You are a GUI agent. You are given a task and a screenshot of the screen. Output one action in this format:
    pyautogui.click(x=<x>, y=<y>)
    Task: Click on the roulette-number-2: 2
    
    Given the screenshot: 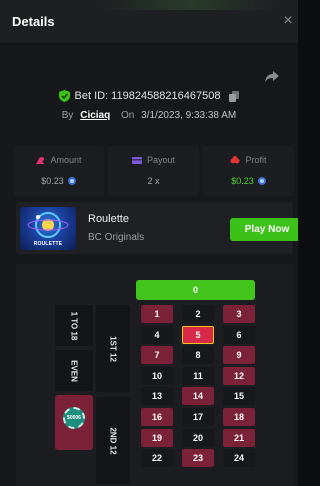 What is the action you would take?
    pyautogui.click(x=198, y=314)
    